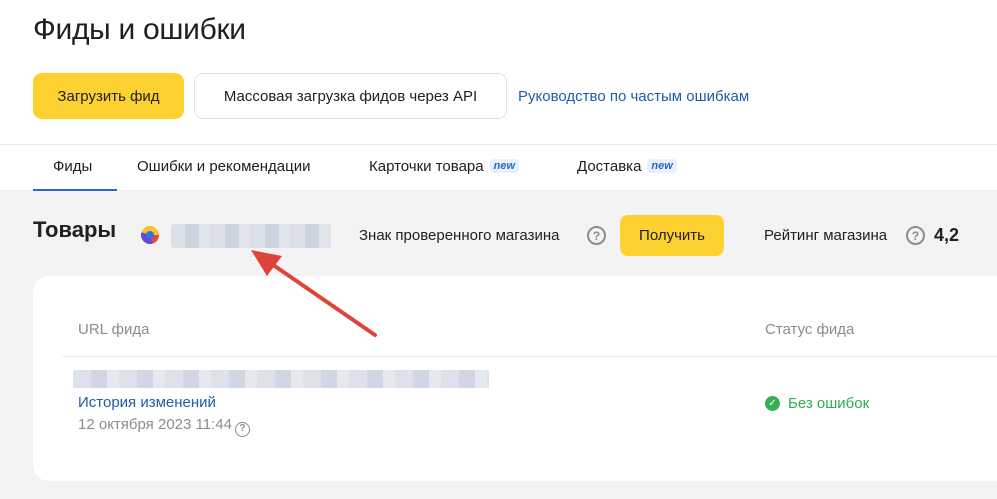 This screenshot has height=499, width=997. Describe the element at coordinates (147, 402) in the screenshot. I see `change-history-link: История изменений` at that location.